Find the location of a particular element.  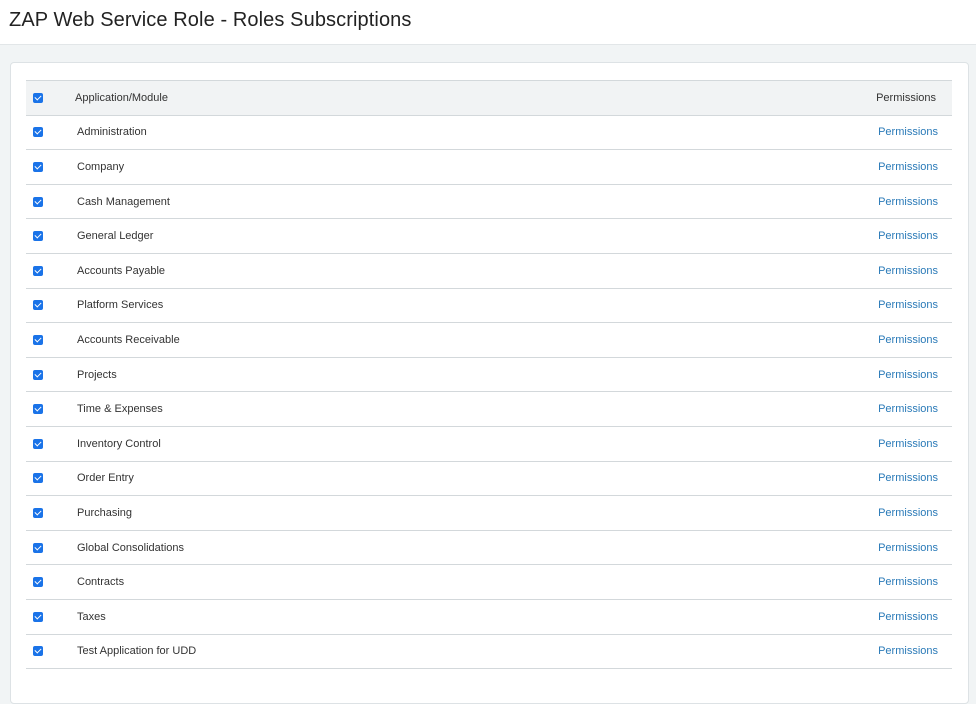

module-name: Taxes is located at coordinates (445, 616).